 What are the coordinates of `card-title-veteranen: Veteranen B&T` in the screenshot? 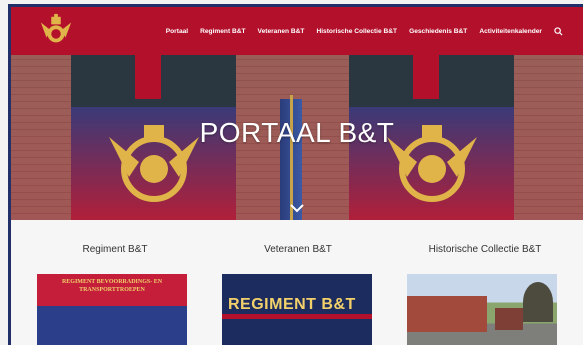 It's located at (298, 249).